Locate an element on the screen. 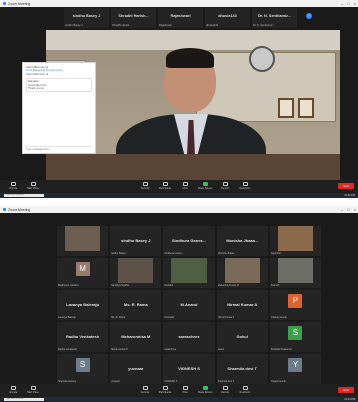  participant-tile: Lavanya Baleraju Lavanya Baleraju is located at coordinates (83, 305).